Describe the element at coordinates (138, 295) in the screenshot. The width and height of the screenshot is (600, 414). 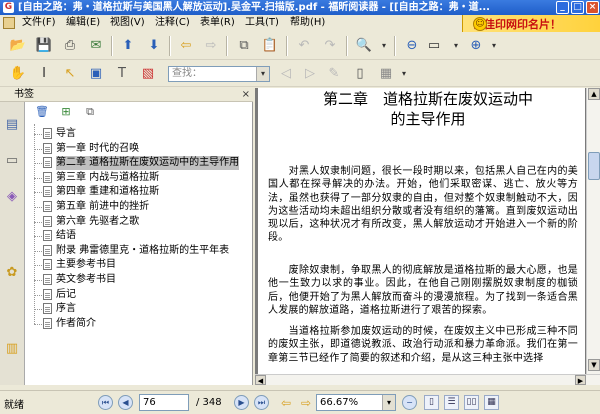
I see `bookmark-item: 后记` at that location.